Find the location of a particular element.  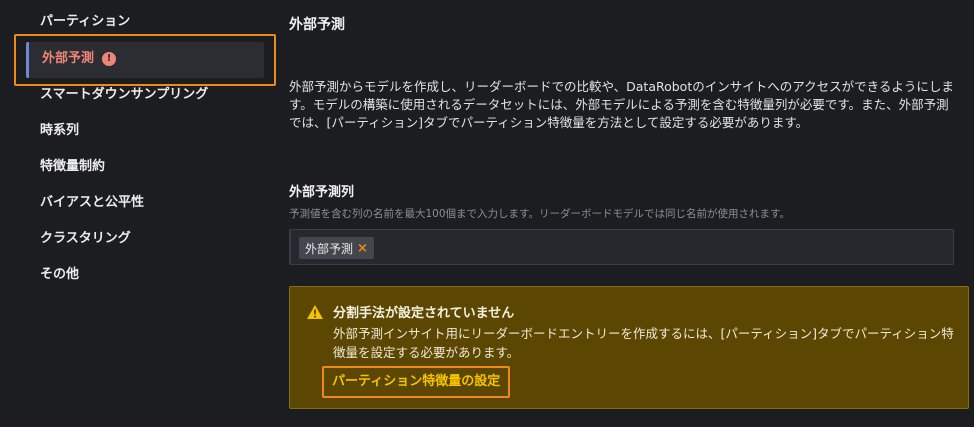

highlight-box: 外部予測 ! is located at coordinates (145, 60).